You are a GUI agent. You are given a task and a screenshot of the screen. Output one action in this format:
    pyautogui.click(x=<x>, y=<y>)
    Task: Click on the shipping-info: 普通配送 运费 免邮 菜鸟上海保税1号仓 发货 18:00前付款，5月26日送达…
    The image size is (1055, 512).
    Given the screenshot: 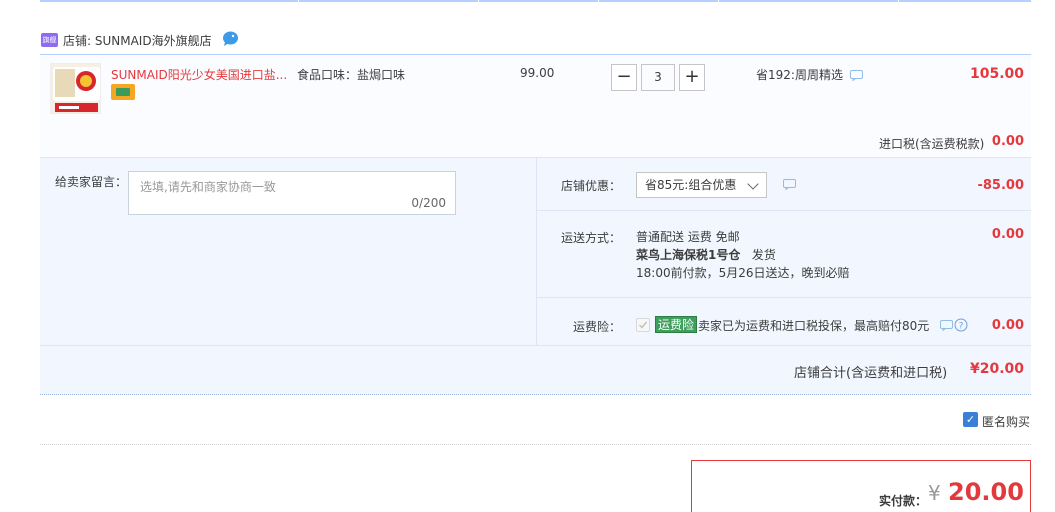 What is the action you would take?
    pyautogui.click(x=743, y=255)
    